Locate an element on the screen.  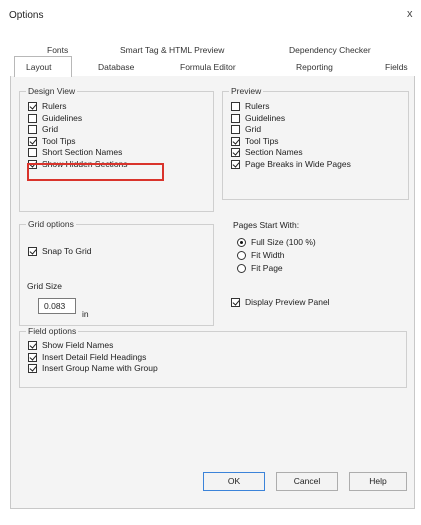
tab-reporting: Reporting is located at coordinates (314, 67).